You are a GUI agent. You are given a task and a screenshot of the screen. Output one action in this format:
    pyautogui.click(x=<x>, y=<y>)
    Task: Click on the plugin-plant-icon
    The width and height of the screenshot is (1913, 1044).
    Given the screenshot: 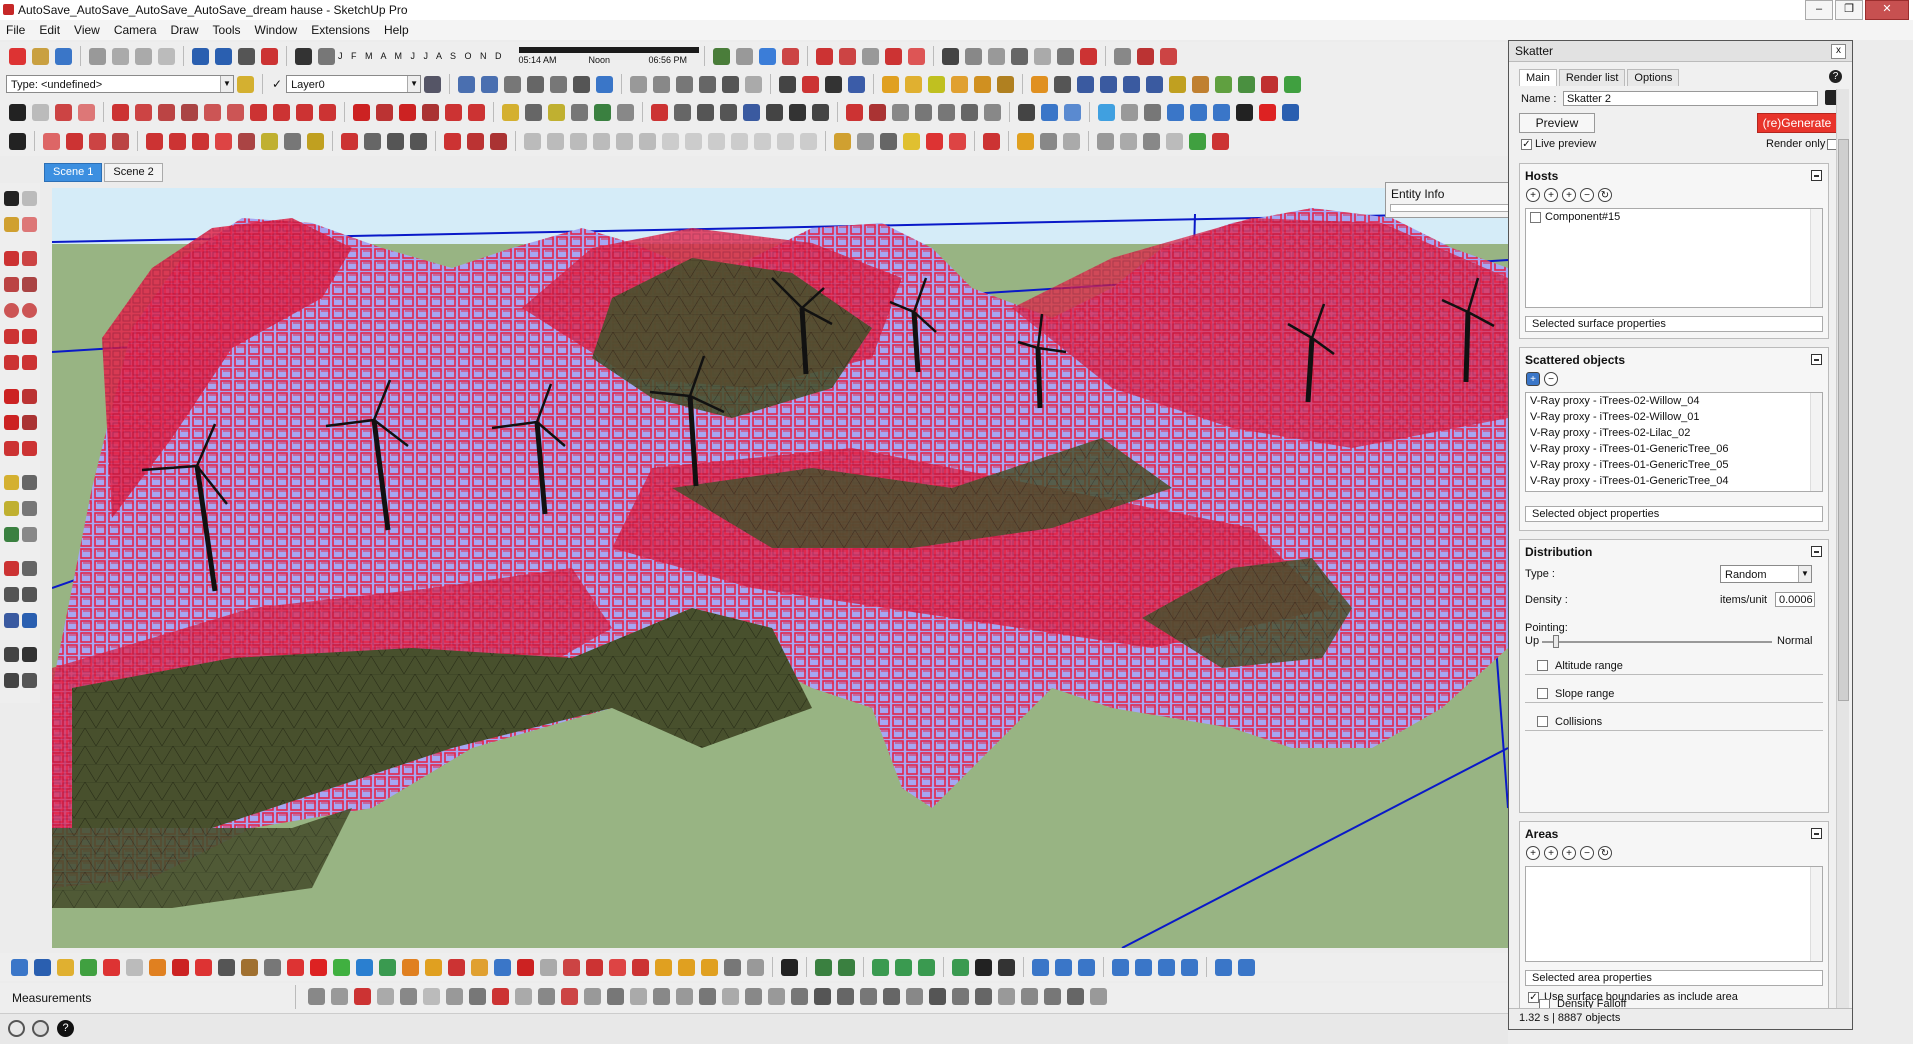 What is the action you would take?
    pyautogui.click(x=1224, y=84)
    